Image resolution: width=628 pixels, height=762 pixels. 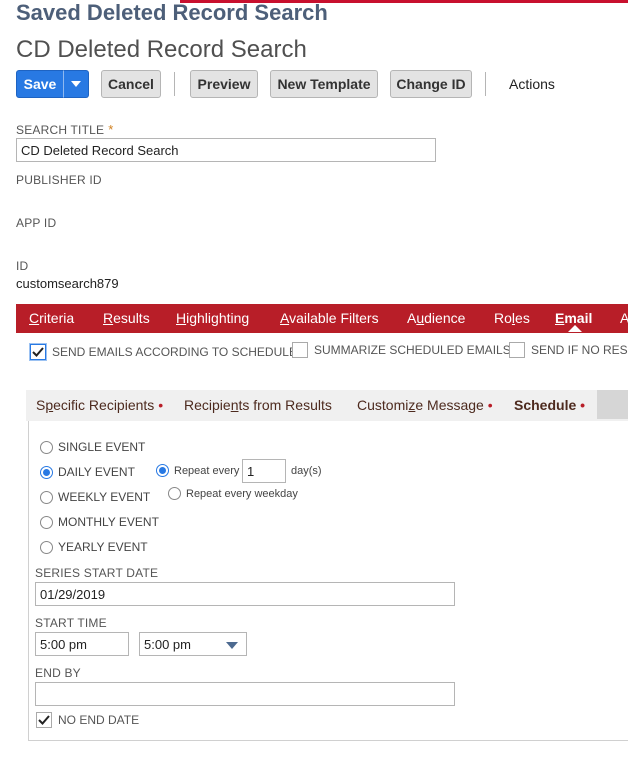 I want to click on monthly-event-label: MONTHLY EVENT, so click(x=108, y=522).